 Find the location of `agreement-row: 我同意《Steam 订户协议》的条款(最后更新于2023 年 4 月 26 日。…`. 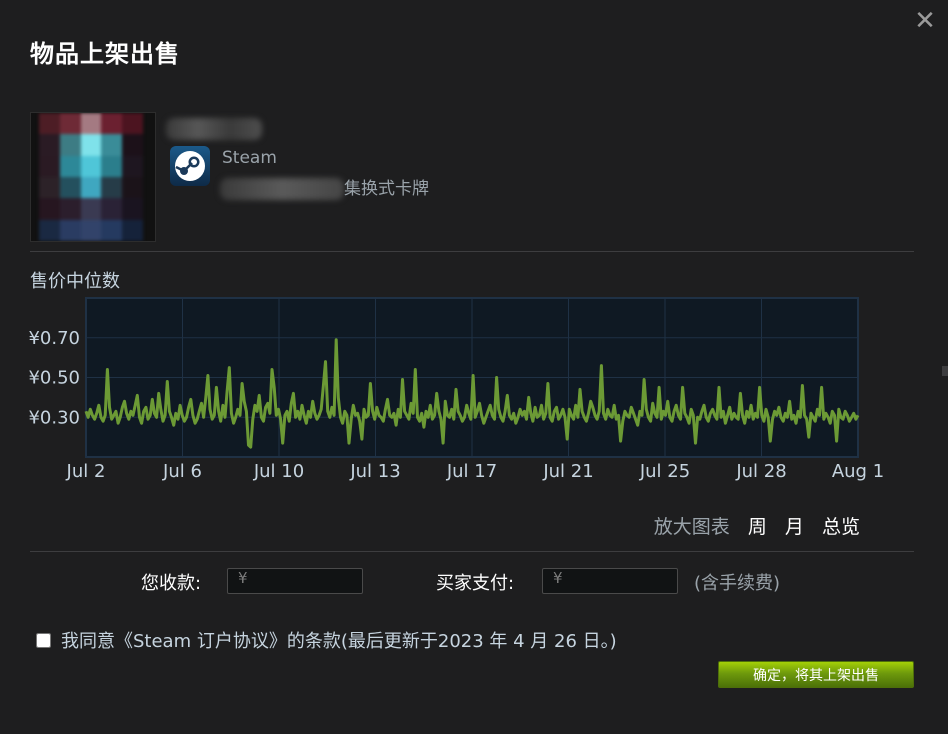

agreement-row: 我同意《Steam 订户协议》的条款(最后更新于2023 年 4 月 26 日。… is located at coordinates (325, 640).